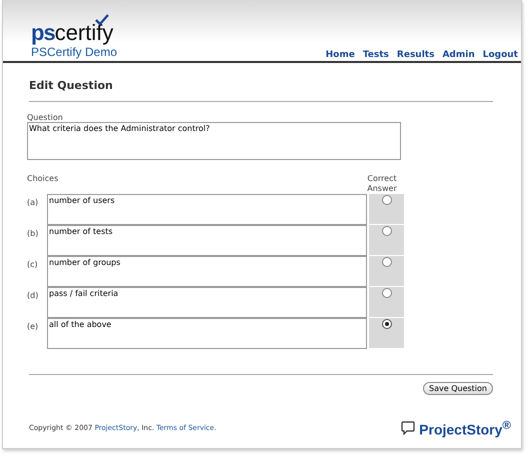 This screenshot has width=529, height=456. What do you see at coordinates (74, 52) in the screenshot?
I see `site-title: PSCertify Demo` at bounding box center [74, 52].